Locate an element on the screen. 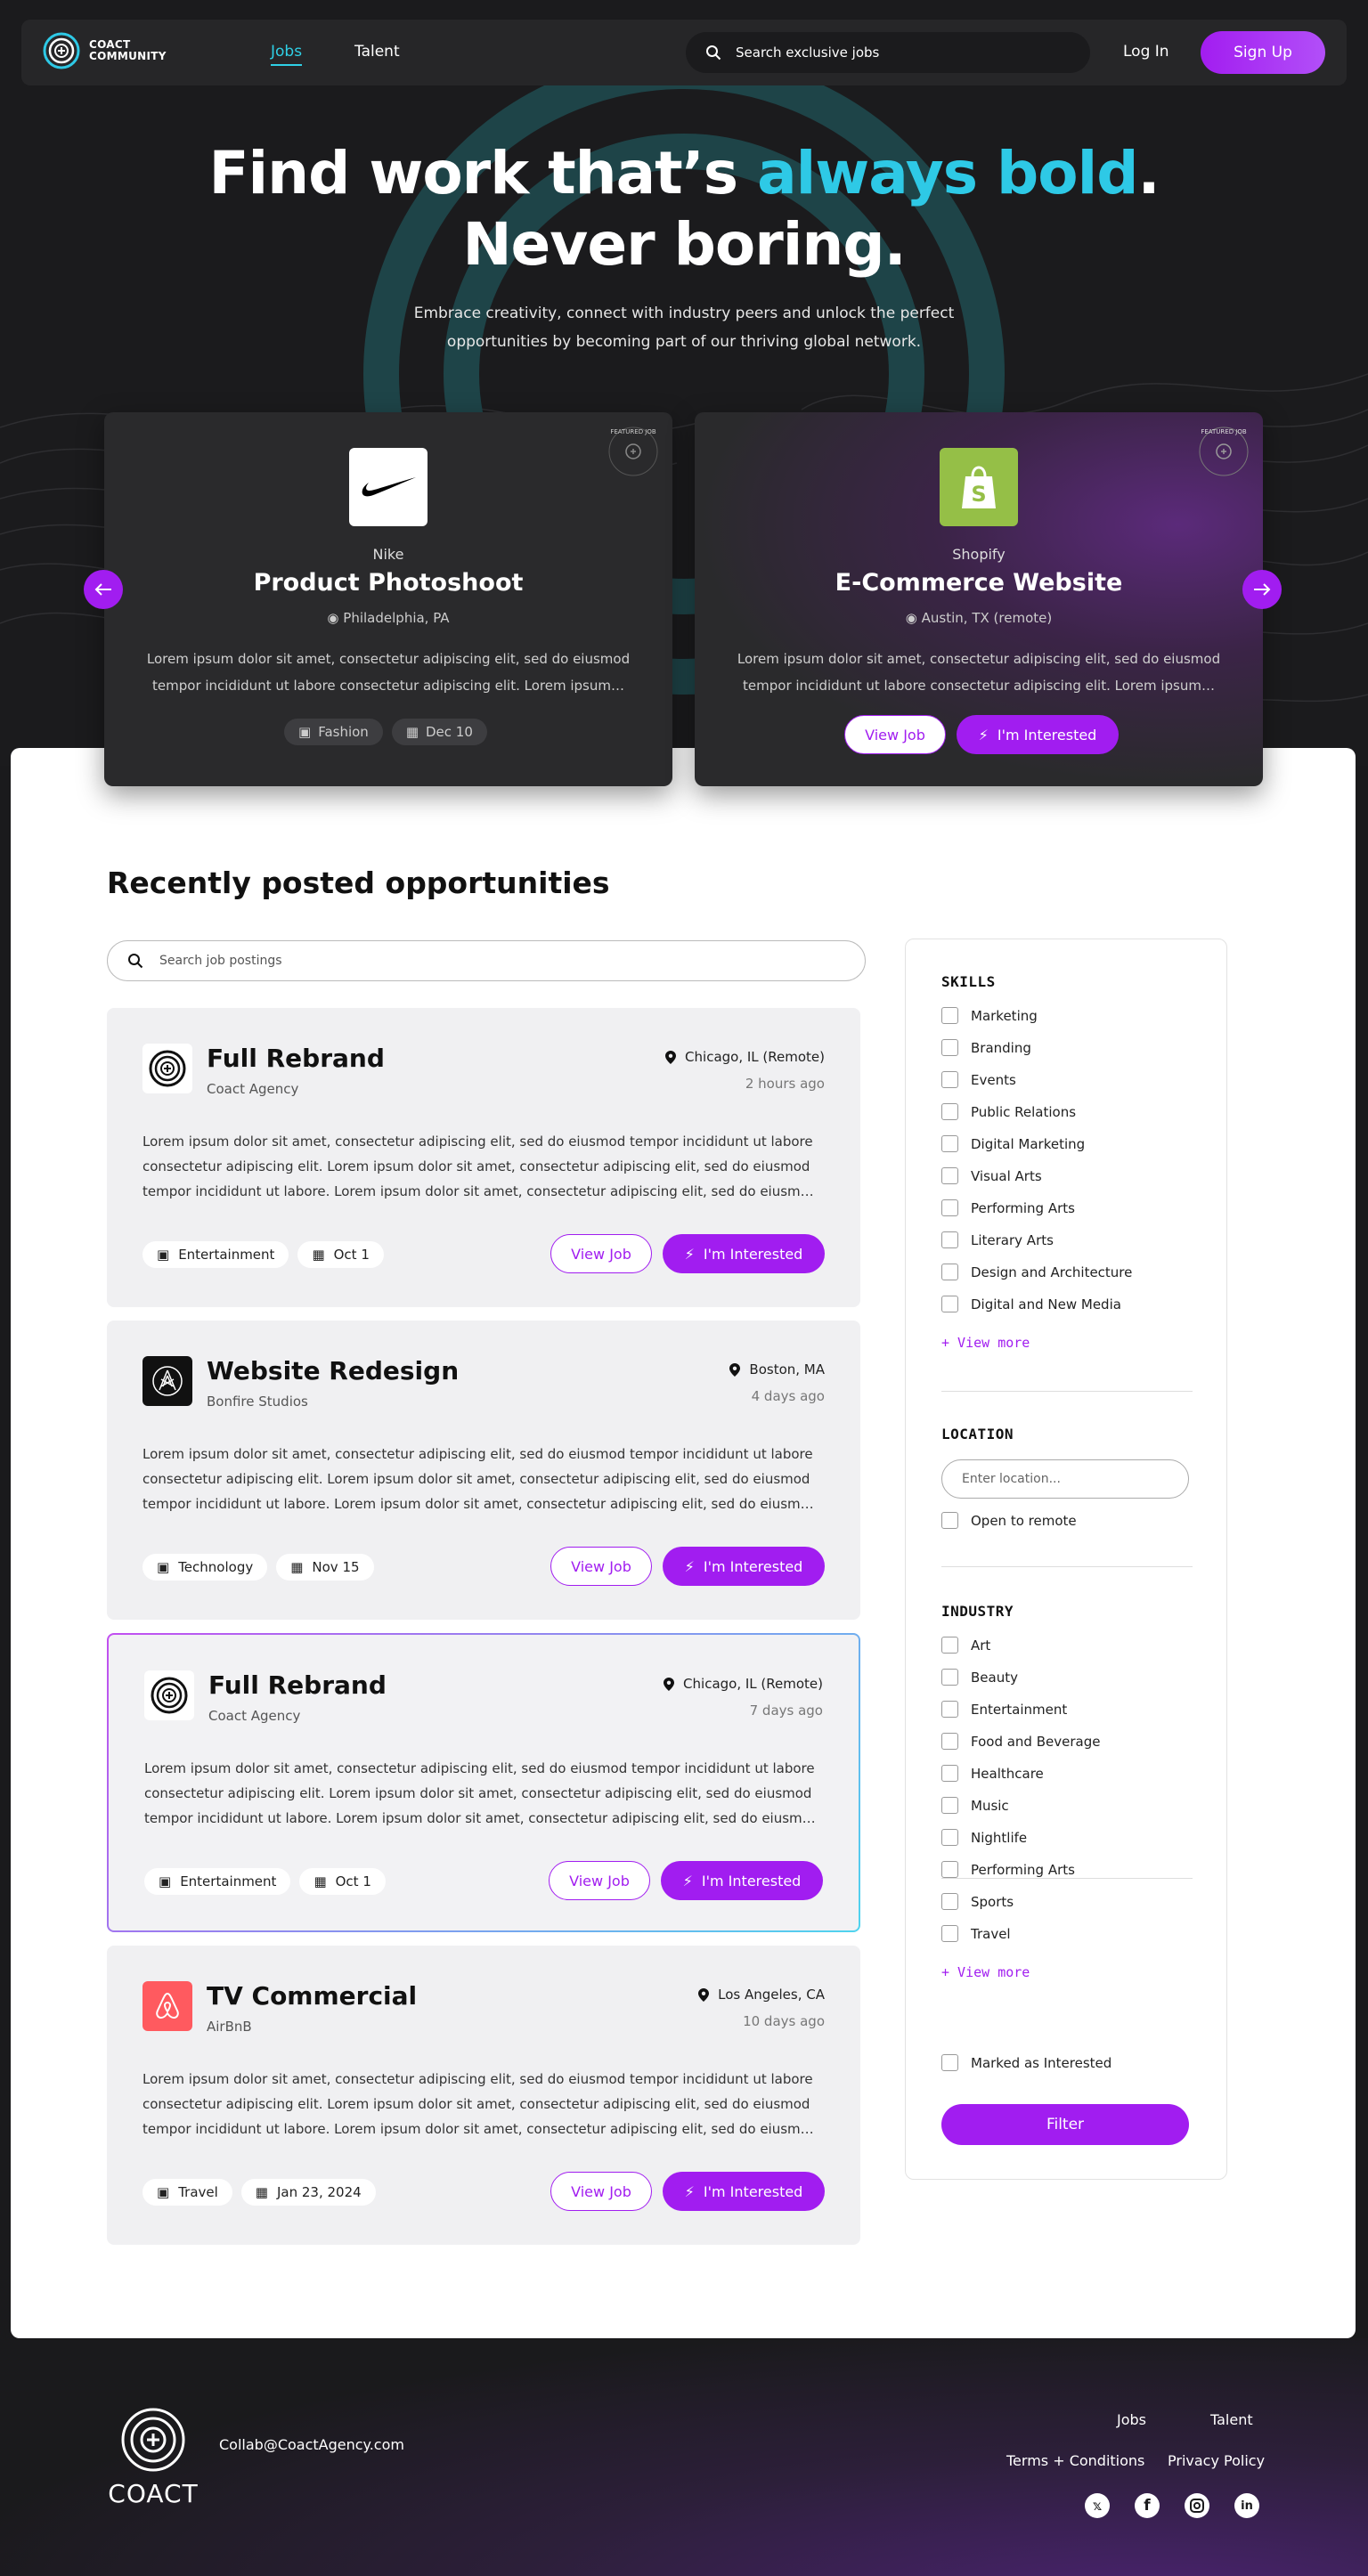 The height and width of the screenshot is (2576, 1368). remote-checkbox: Open to remote is located at coordinates (1009, 1520).